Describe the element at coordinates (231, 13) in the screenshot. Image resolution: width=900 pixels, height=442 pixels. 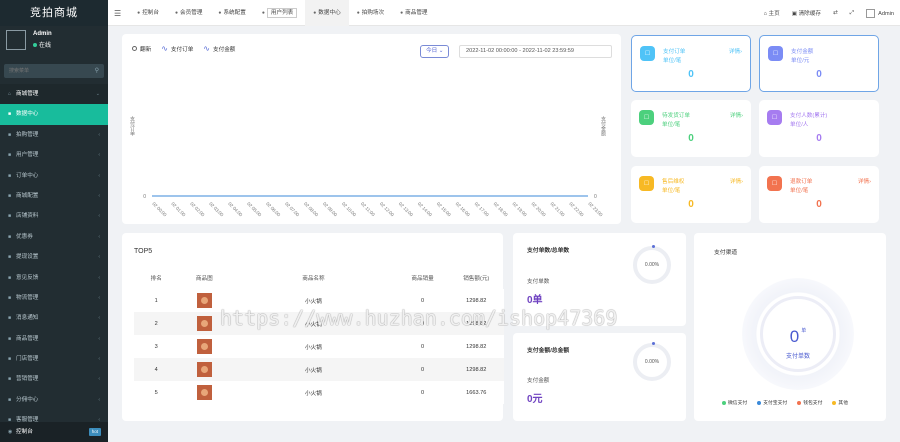
I see `tab: ● 系统配置` at that location.